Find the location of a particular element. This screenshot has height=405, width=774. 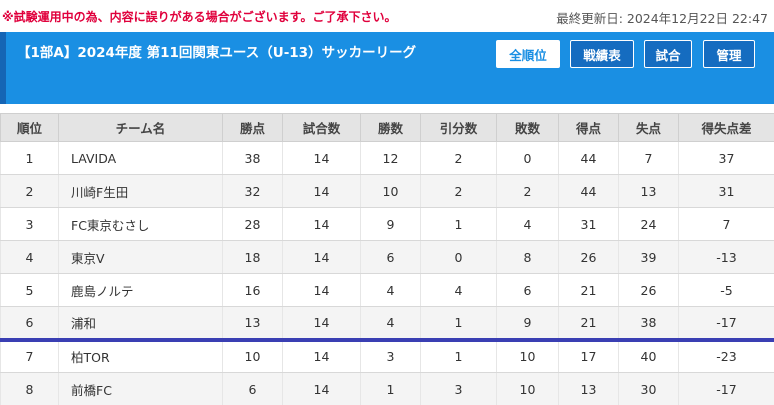

table-row: 4 東京V 18 14 6 0 8 26 39 -13 is located at coordinates (387, 257).